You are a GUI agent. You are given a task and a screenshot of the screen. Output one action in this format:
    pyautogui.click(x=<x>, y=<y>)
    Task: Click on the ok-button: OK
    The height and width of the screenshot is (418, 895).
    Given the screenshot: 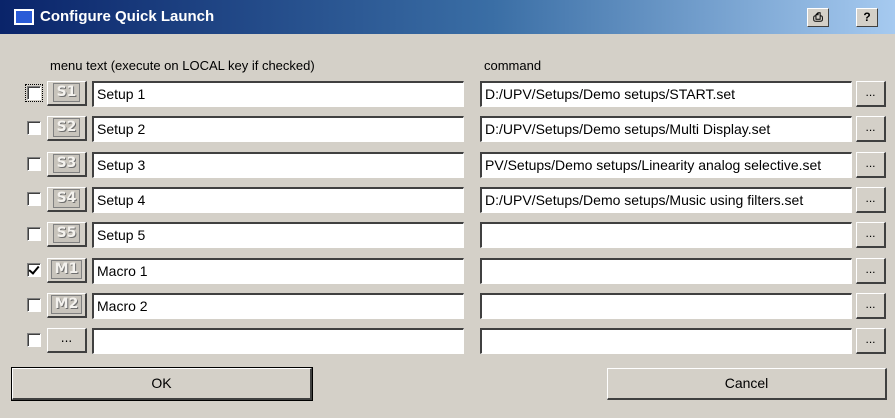 What is the action you would take?
    pyautogui.click(x=162, y=384)
    